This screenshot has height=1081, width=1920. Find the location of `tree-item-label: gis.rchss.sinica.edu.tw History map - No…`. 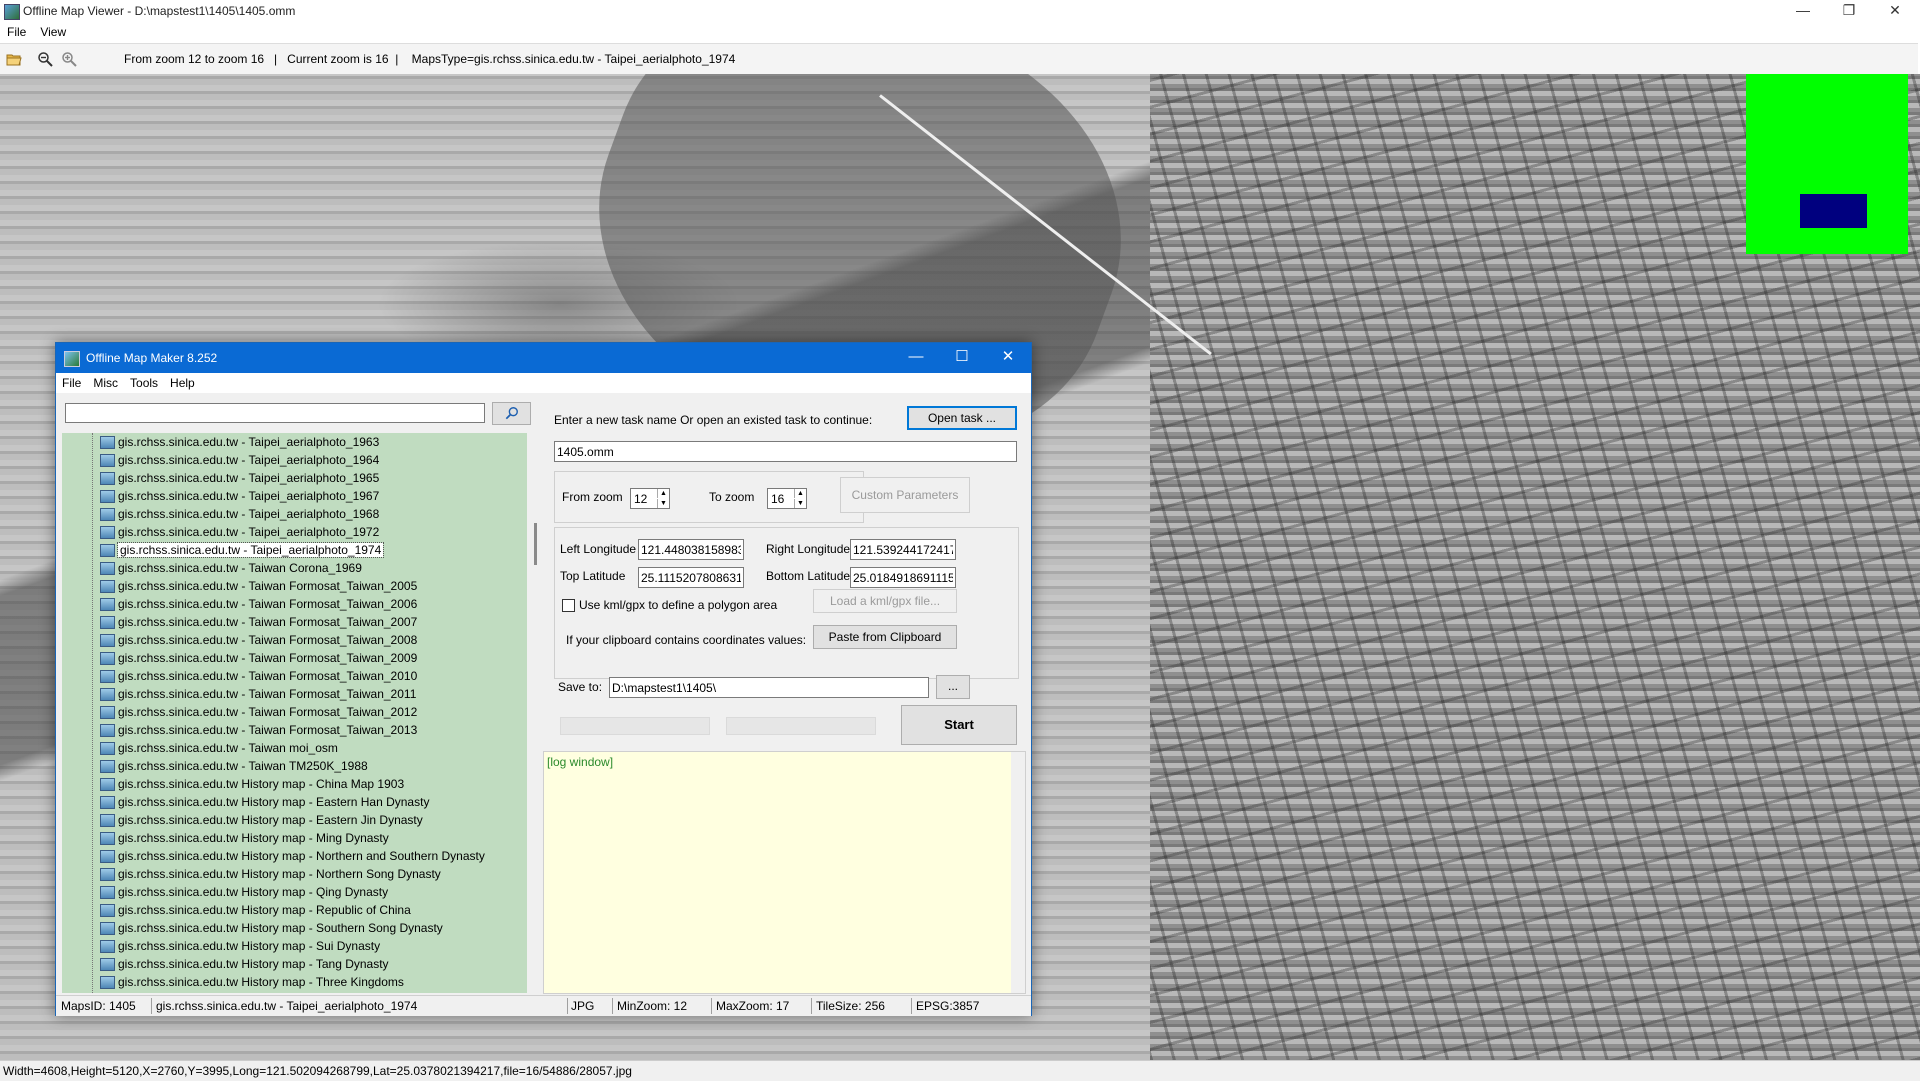

tree-item-label: gis.rchss.sinica.edu.tw History map - No… is located at coordinates (301, 856).